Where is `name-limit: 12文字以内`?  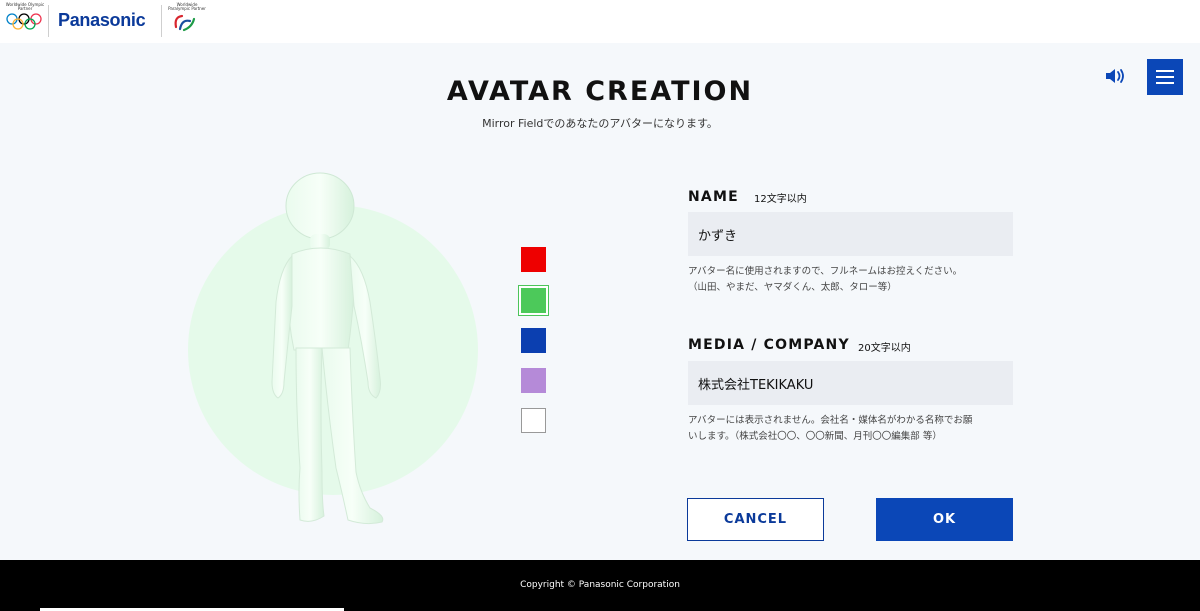
name-limit: 12文字以内 is located at coordinates (780, 199).